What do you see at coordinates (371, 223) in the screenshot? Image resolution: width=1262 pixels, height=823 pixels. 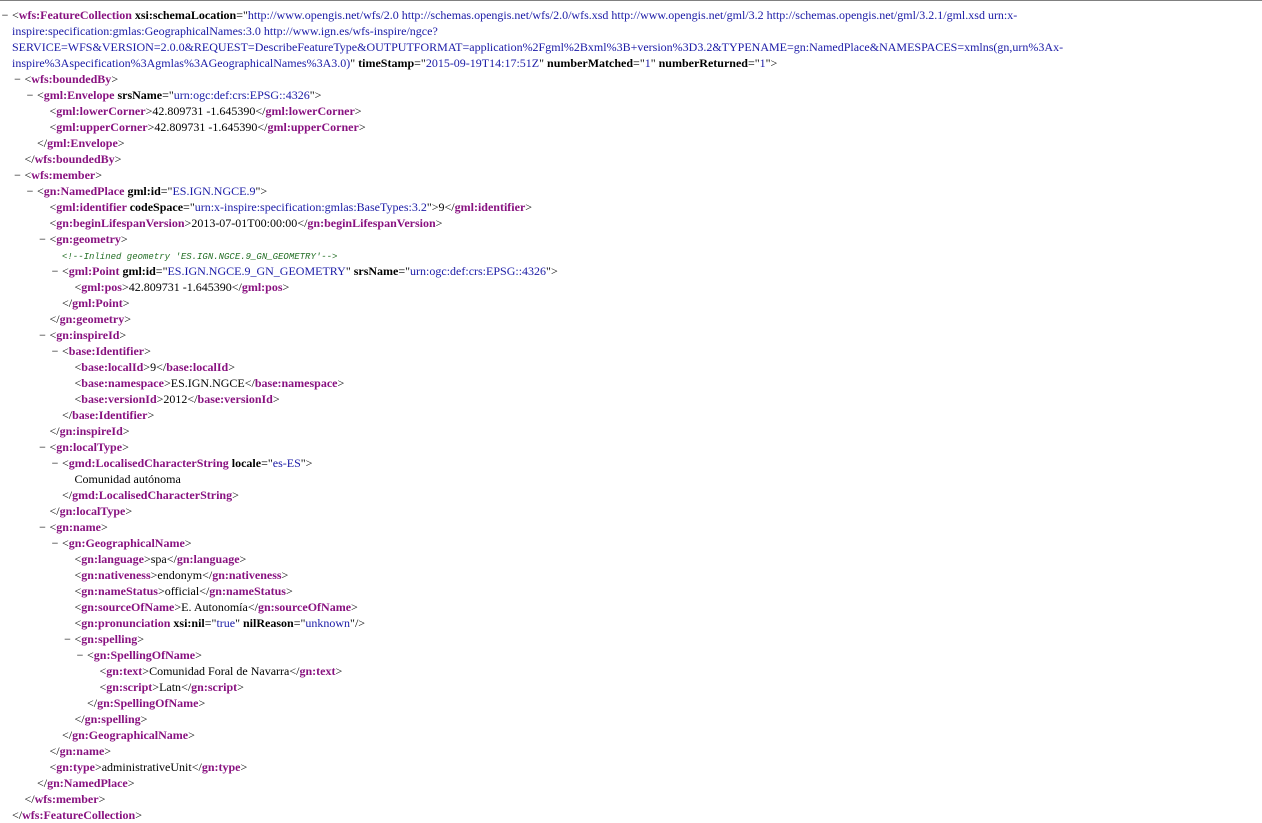 I see `xml-tag-name: gn:beginLifespanVersion` at bounding box center [371, 223].